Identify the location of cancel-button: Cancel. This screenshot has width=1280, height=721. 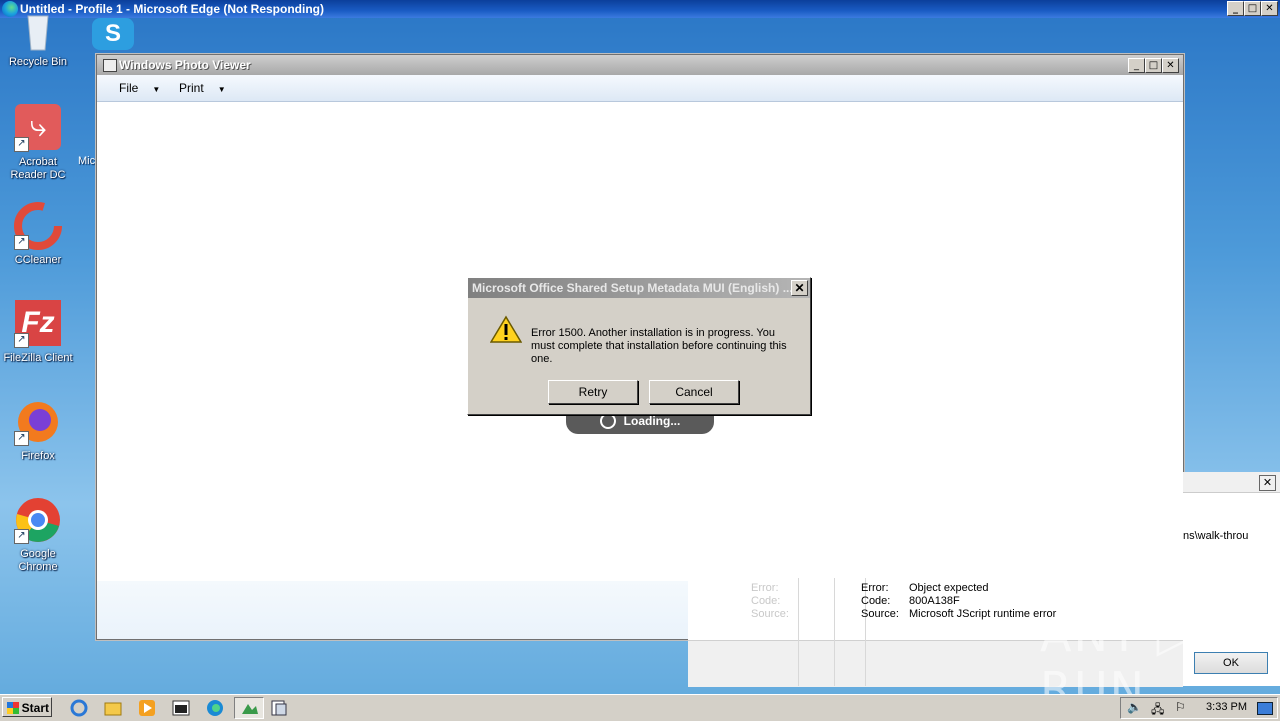
(694, 392).